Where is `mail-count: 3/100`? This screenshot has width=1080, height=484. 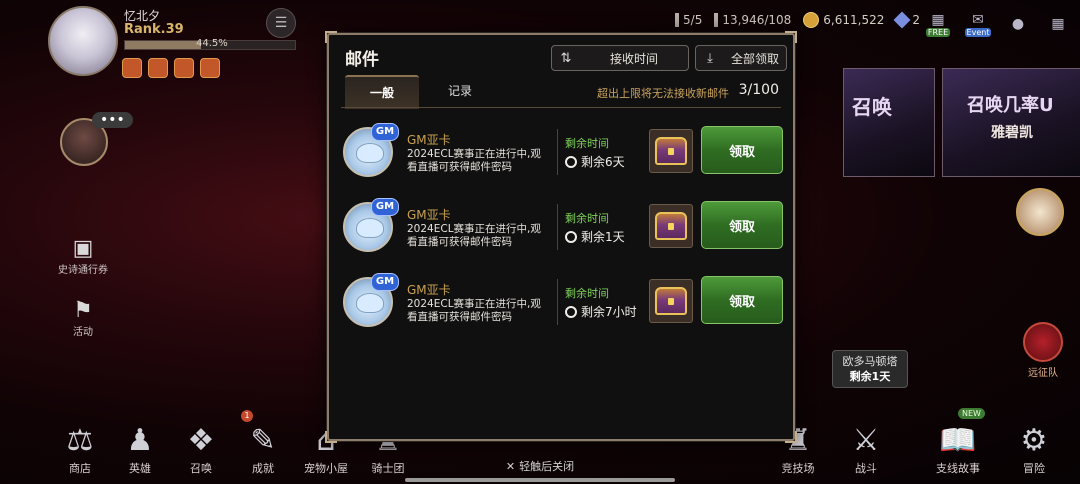
mail-count: 3/100 is located at coordinates (758, 90).